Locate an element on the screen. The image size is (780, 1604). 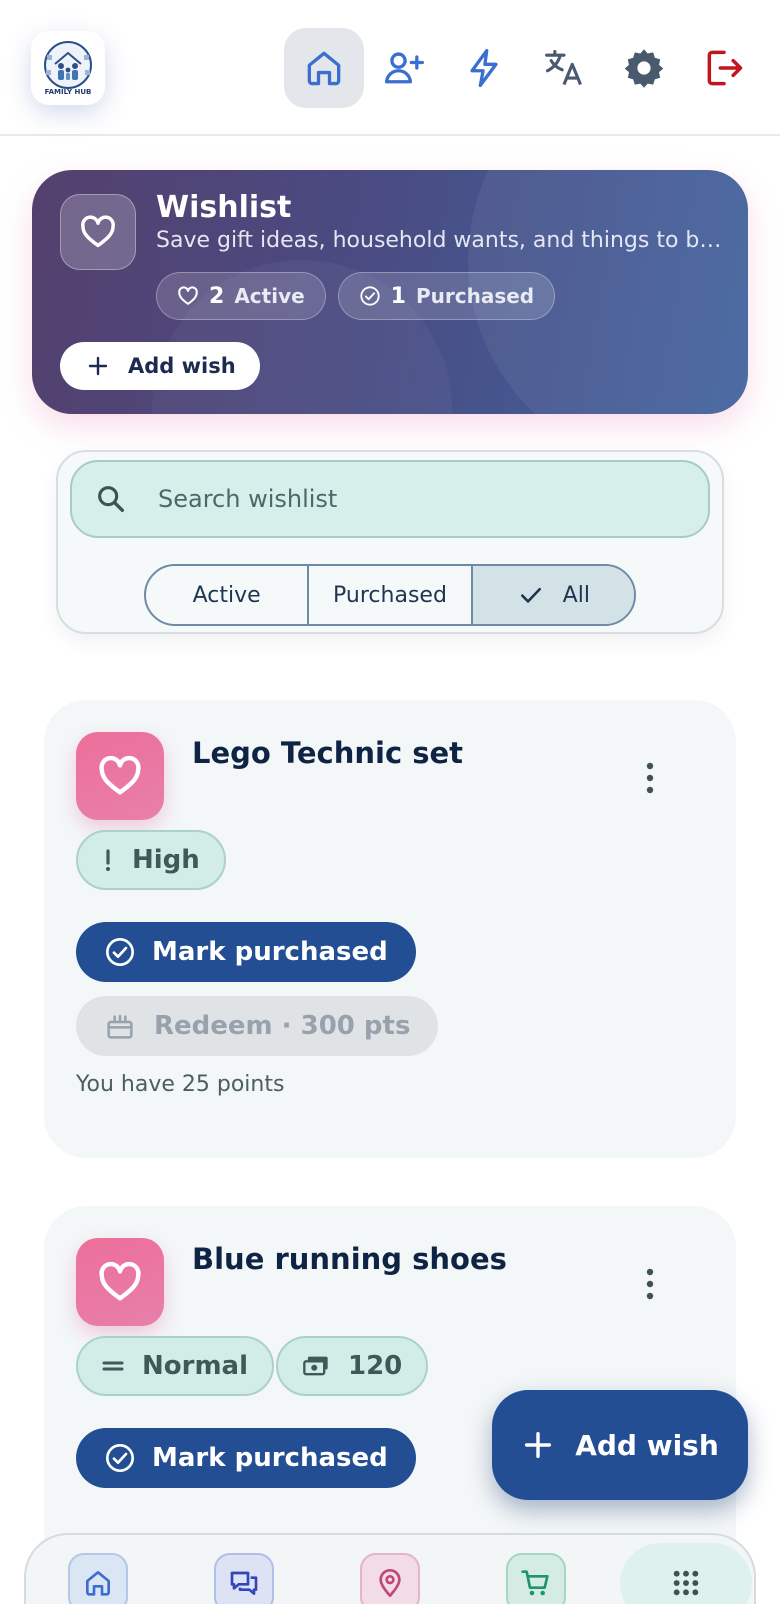
bolt-icon is located at coordinates (484, 68).